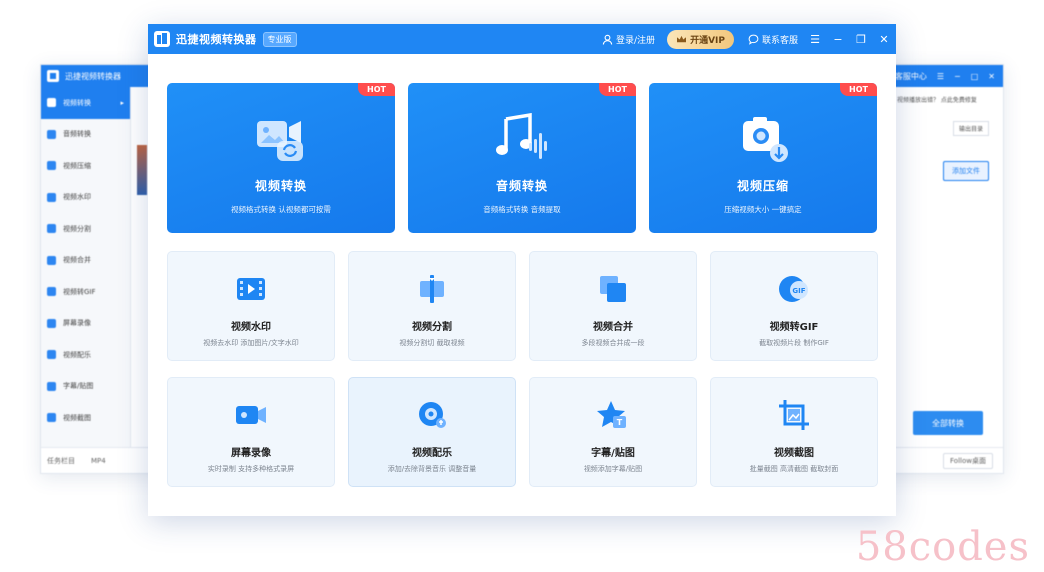 This screenshot has width=1044, height=572. What do you see at coordinates (948, 423) in the screenshot?
I see `bg-convert-all-button: 全部转换` at bounding box center [948, 423].